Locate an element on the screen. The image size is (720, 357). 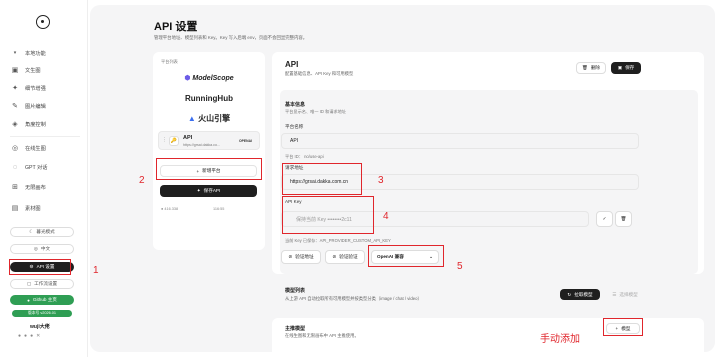
file-icon: ▢ is located at coordinates (29, 283).